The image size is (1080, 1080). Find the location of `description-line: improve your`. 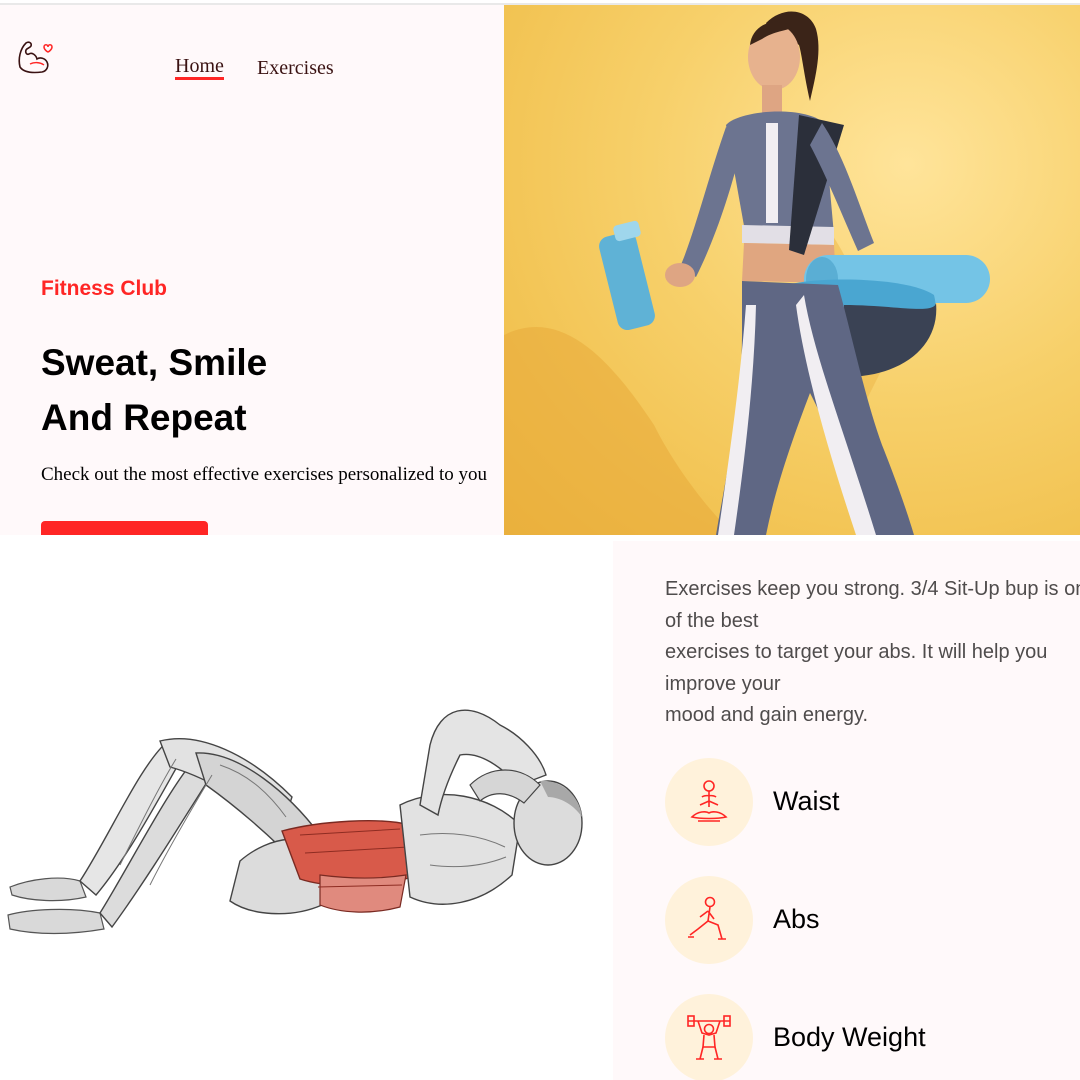

description-line: improve your is located at coordinates (723, 683).